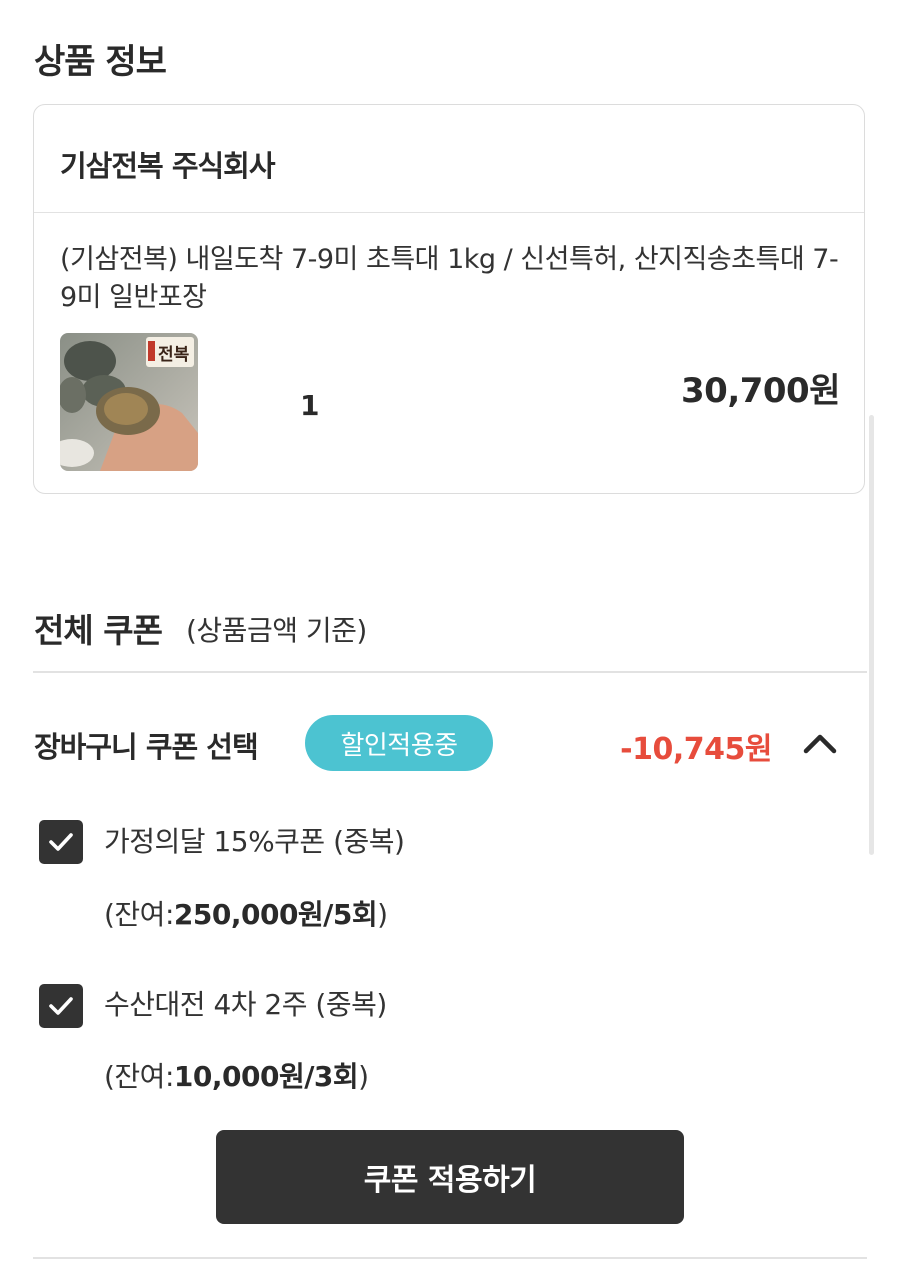 Image resolution: width=900 pixels, height=1275 pixels. I want to click on seller-row: 기삼전복 주식회사, so click(449, 159).